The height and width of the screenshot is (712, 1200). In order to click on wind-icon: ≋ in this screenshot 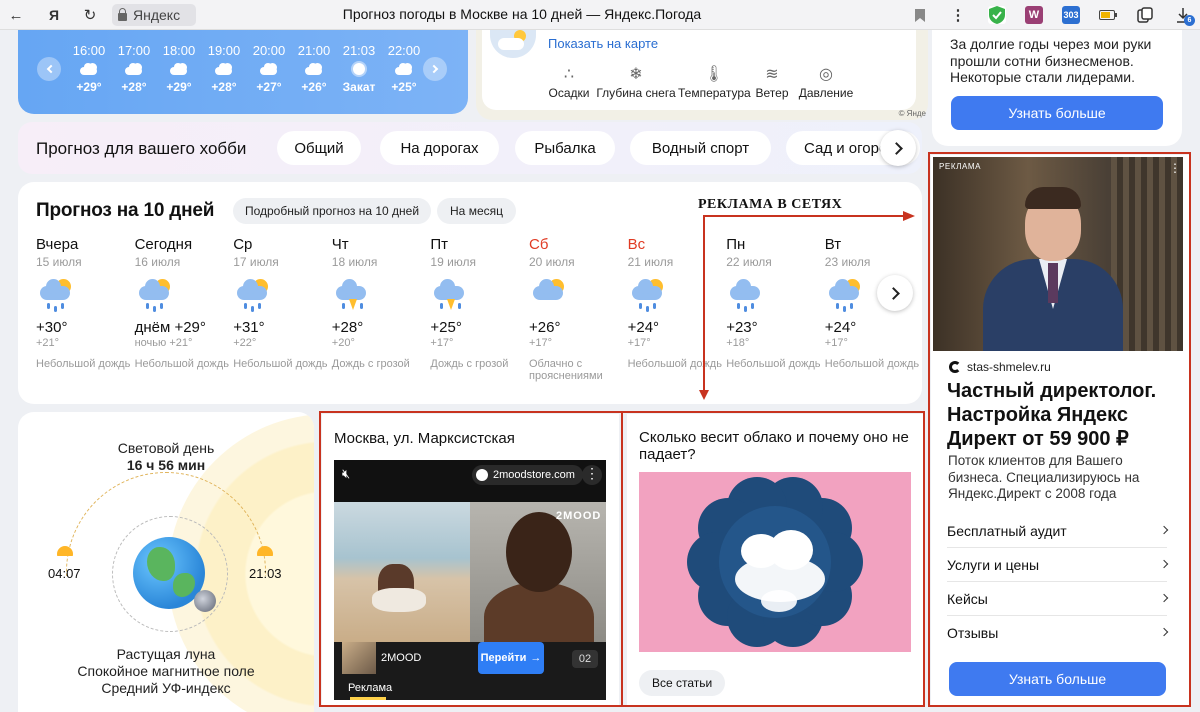, I will do `click(772, 74)`.